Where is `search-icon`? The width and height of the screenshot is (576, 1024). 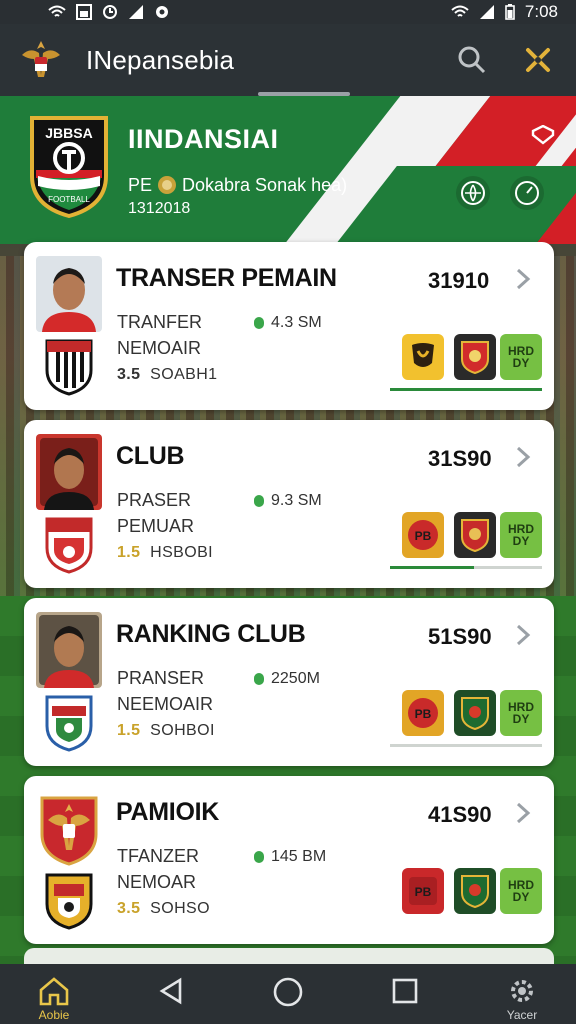
search-icon is located at coordinates (472, 60).